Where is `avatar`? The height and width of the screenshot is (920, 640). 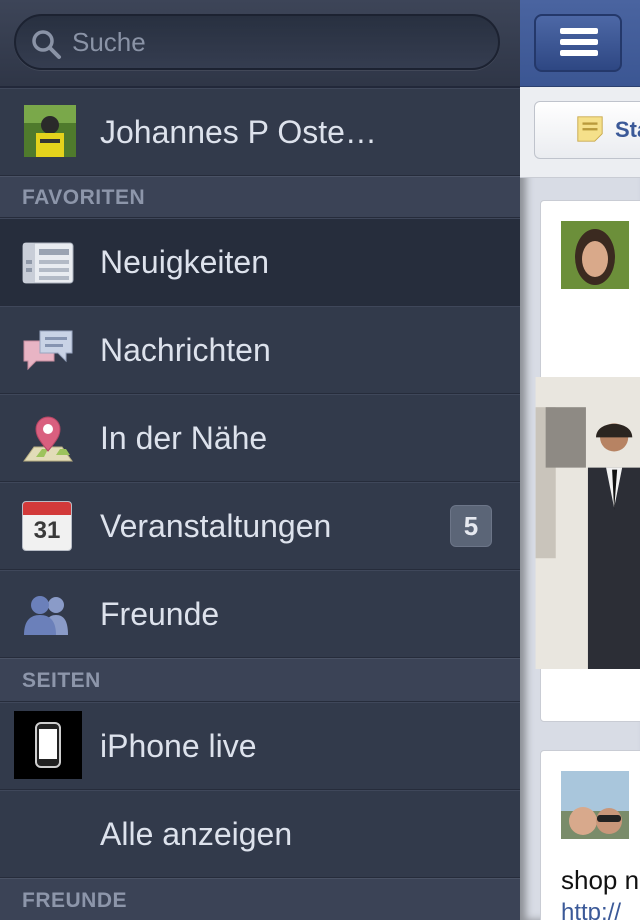 avatar is located at coordinates (50, 131).